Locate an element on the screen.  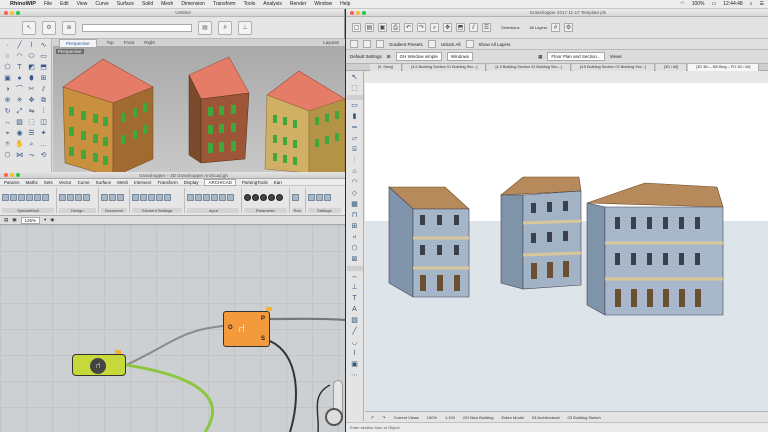
gear-icon: ⚙ is located at coordinates (49, 27).